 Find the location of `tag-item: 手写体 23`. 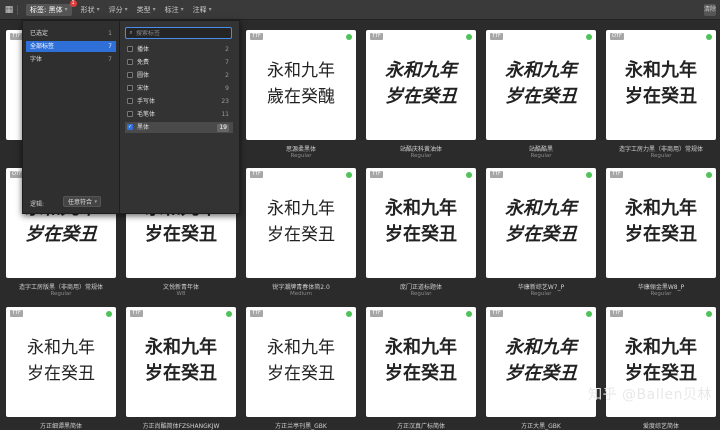

tag-item: 手写体 23 is located at coordinates (179, 101).